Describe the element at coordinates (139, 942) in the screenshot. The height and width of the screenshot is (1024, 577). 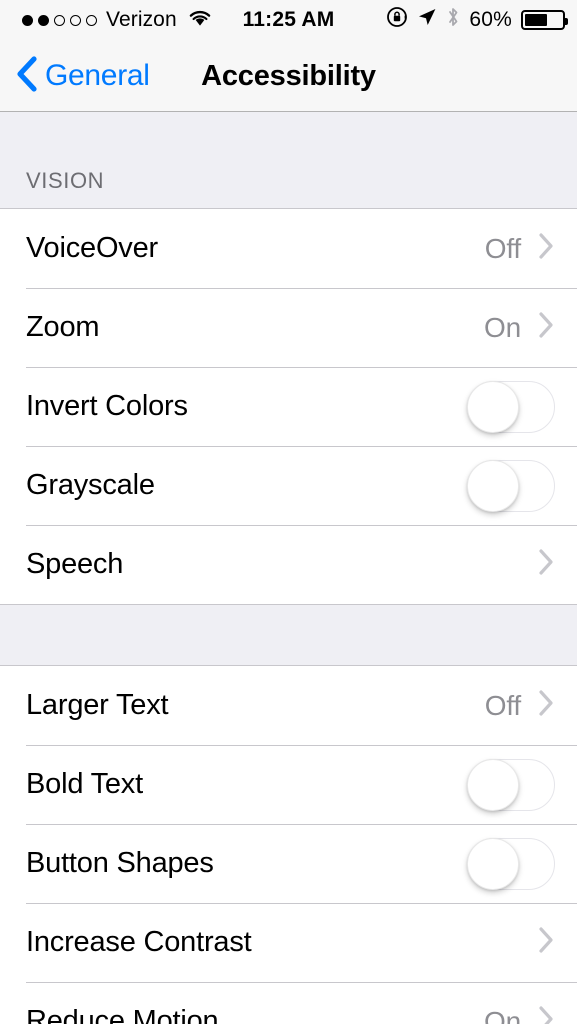
I see `row-label: Increase Contrast` at that location.